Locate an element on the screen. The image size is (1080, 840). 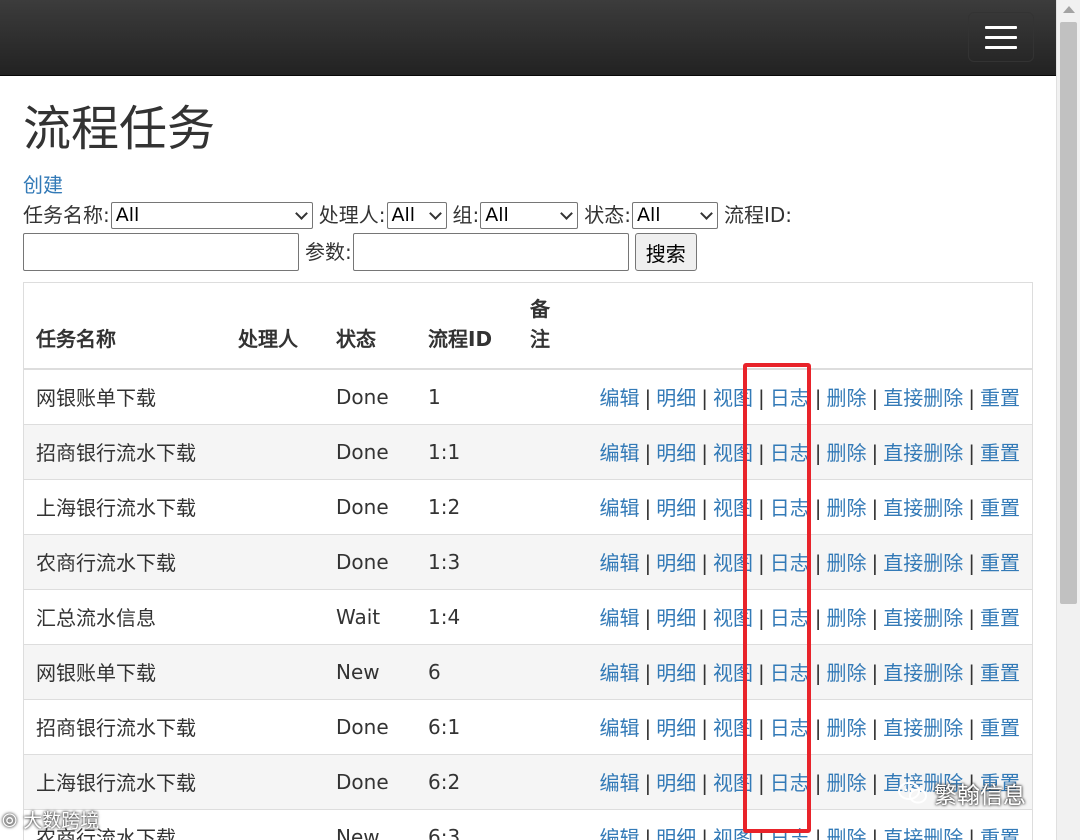
status-select: All is located at coordinates (675, 215).